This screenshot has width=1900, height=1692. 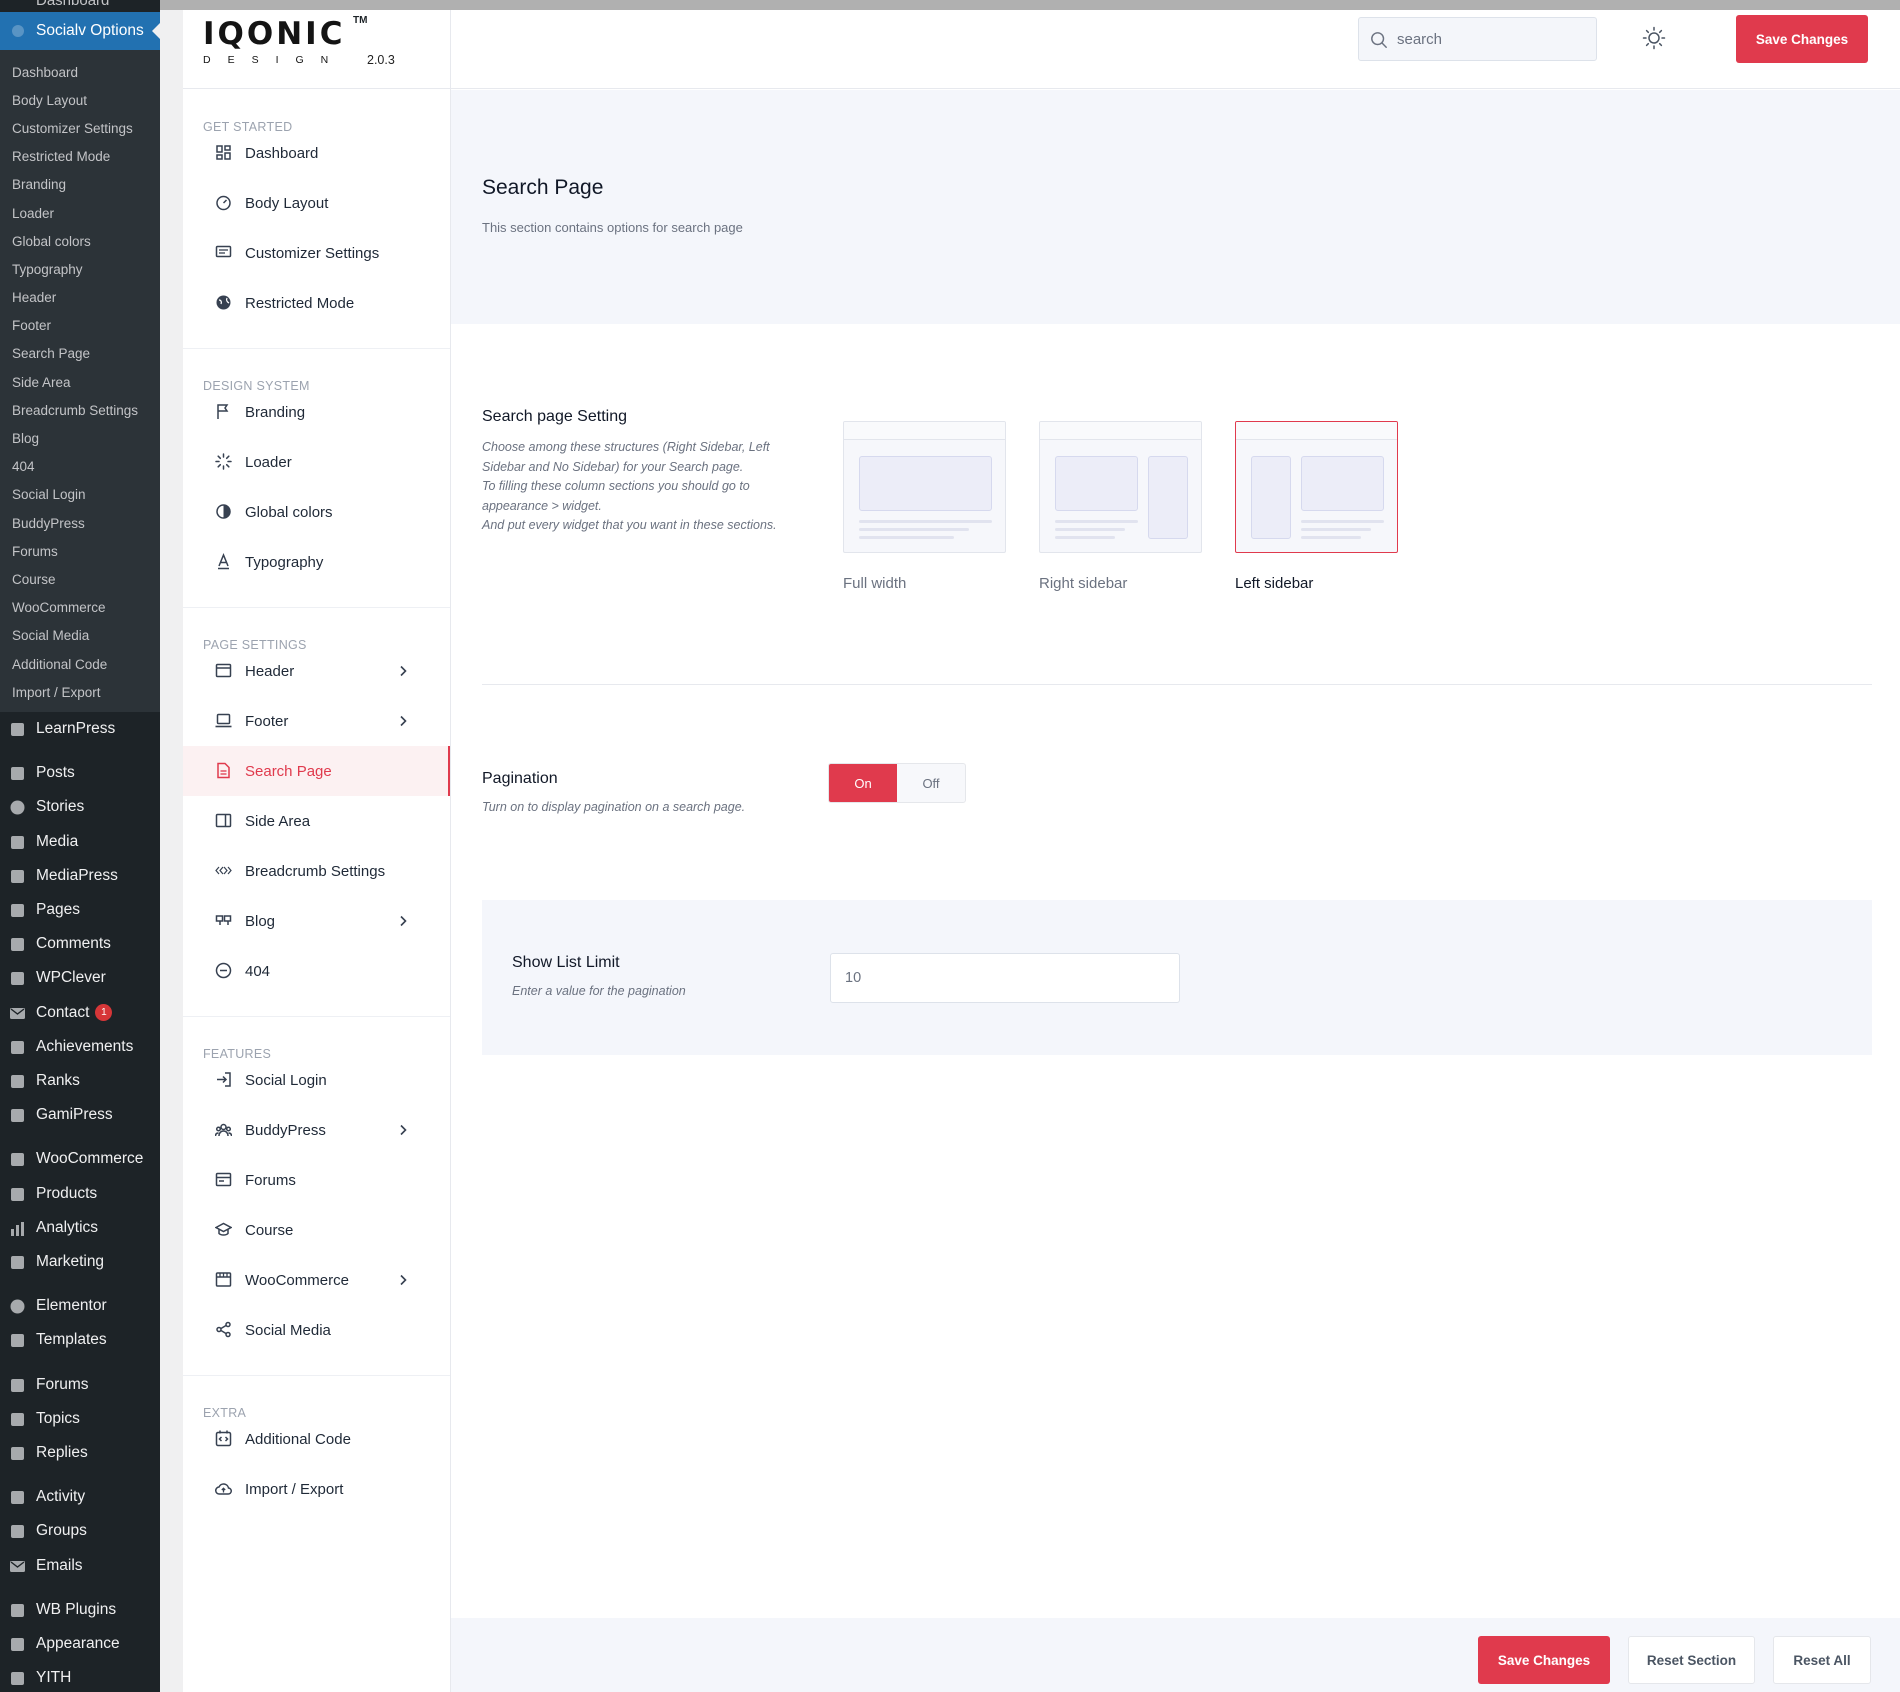 I want to click on wp-submenu-item: Import / Export, so click(x=80, y=692).